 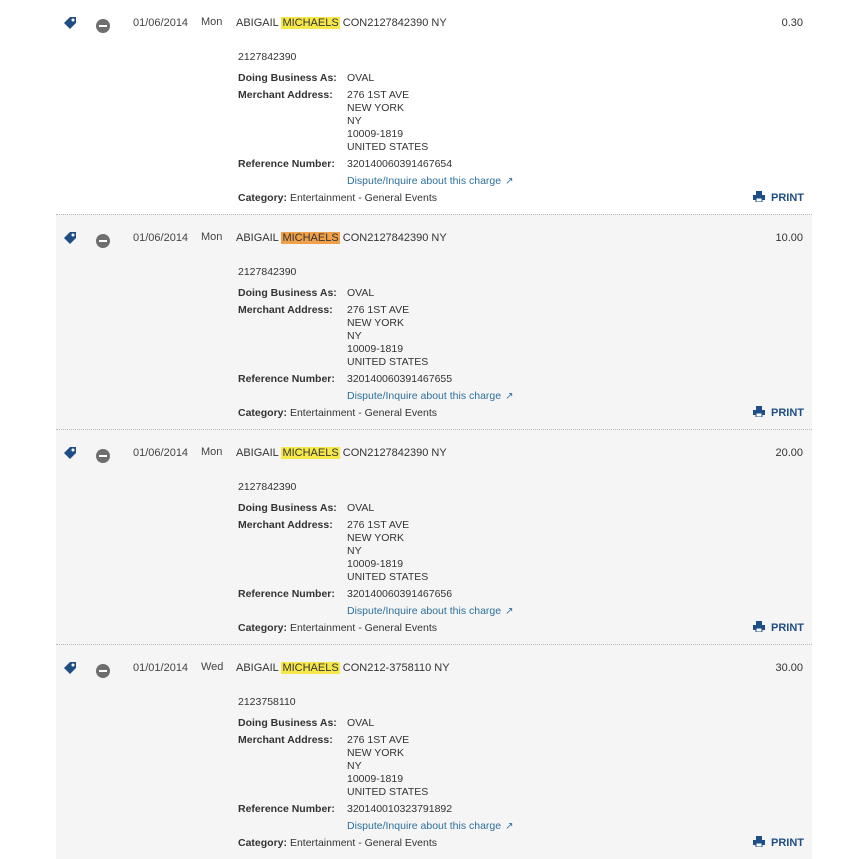 I want to click on transaction-description: ABIGAIL MICHAELS CON212-3758110 NY, so click(x=343, y=668).